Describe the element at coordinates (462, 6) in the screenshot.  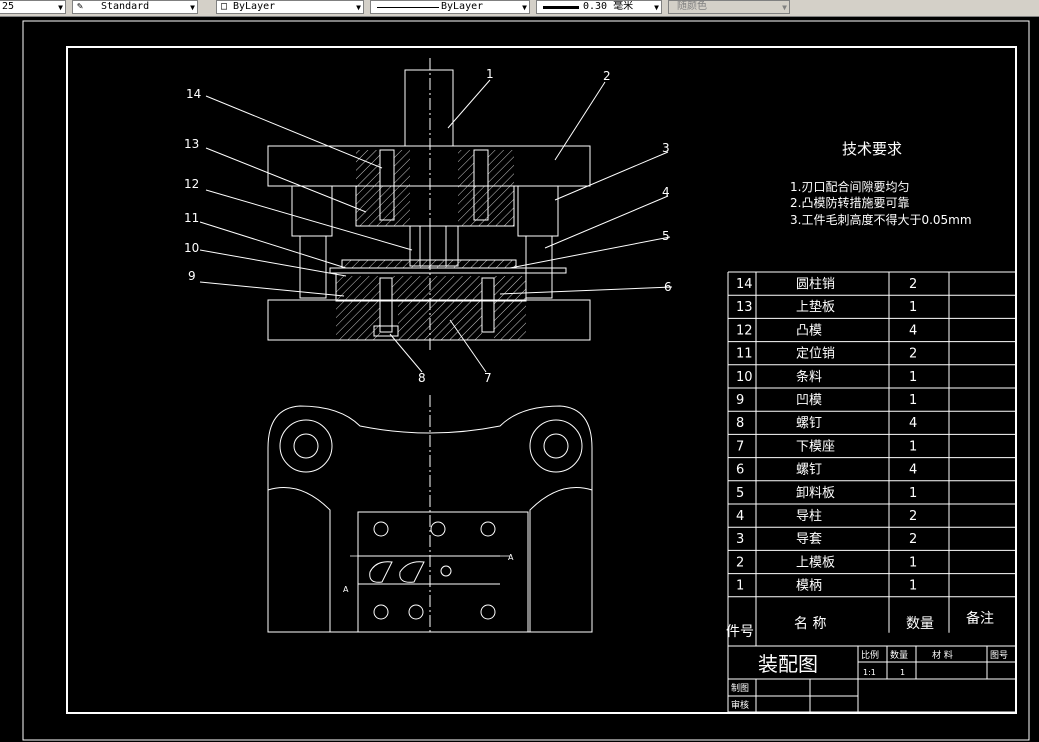
I see `linetype-value: ByLayer` at that location.